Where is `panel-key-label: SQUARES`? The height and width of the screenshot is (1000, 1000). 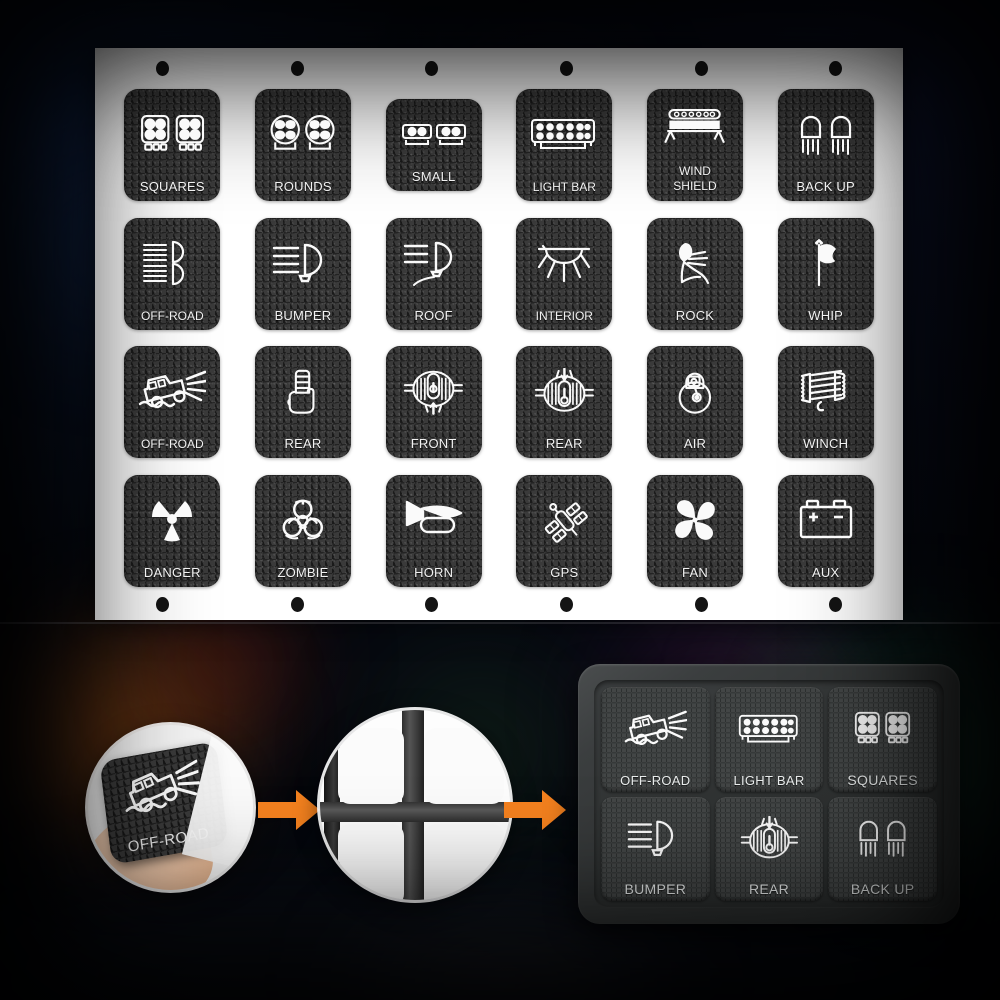 panel-key-label: SQUARES is located at coordinates (882, 779).